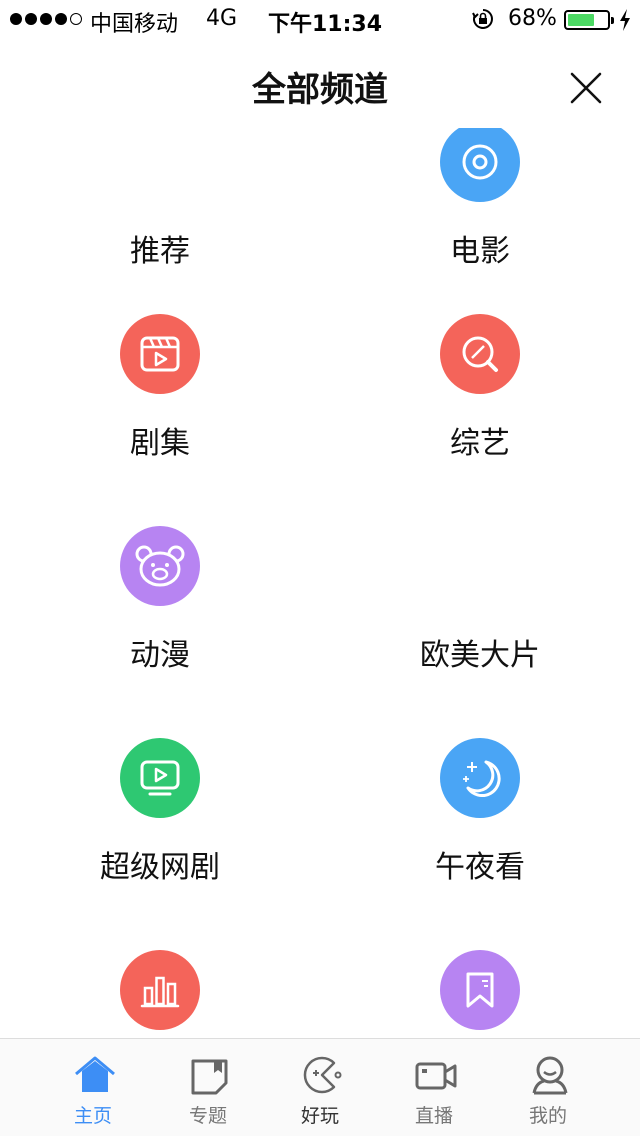 The height and width of the screenshot is (1136, 640). I want to click on channel-label: 动漫, so click(160, 655).